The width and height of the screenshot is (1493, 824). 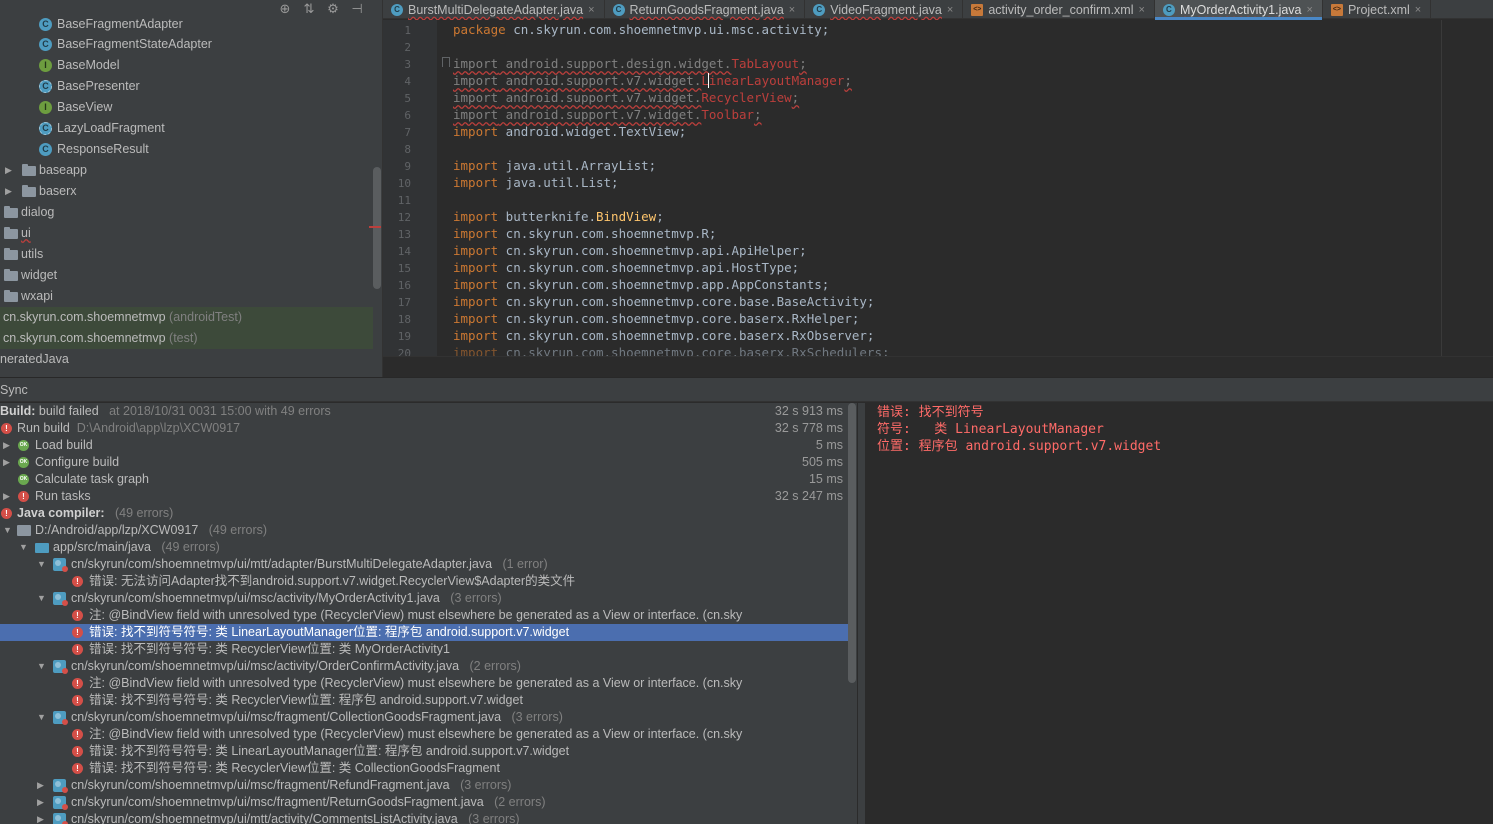 What do you see at coordinates (186, 254) in the screenshot?
I see `tree-item: utils` at bounding box center [186, 254].